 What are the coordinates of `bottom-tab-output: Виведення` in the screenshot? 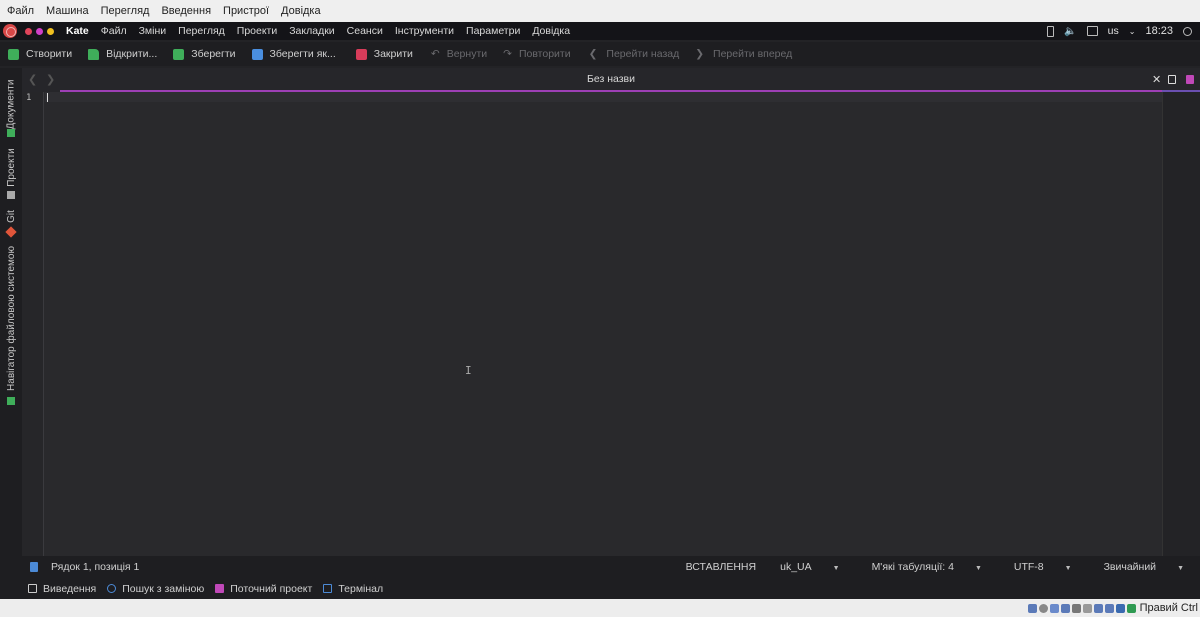 It's located at (62, 589).